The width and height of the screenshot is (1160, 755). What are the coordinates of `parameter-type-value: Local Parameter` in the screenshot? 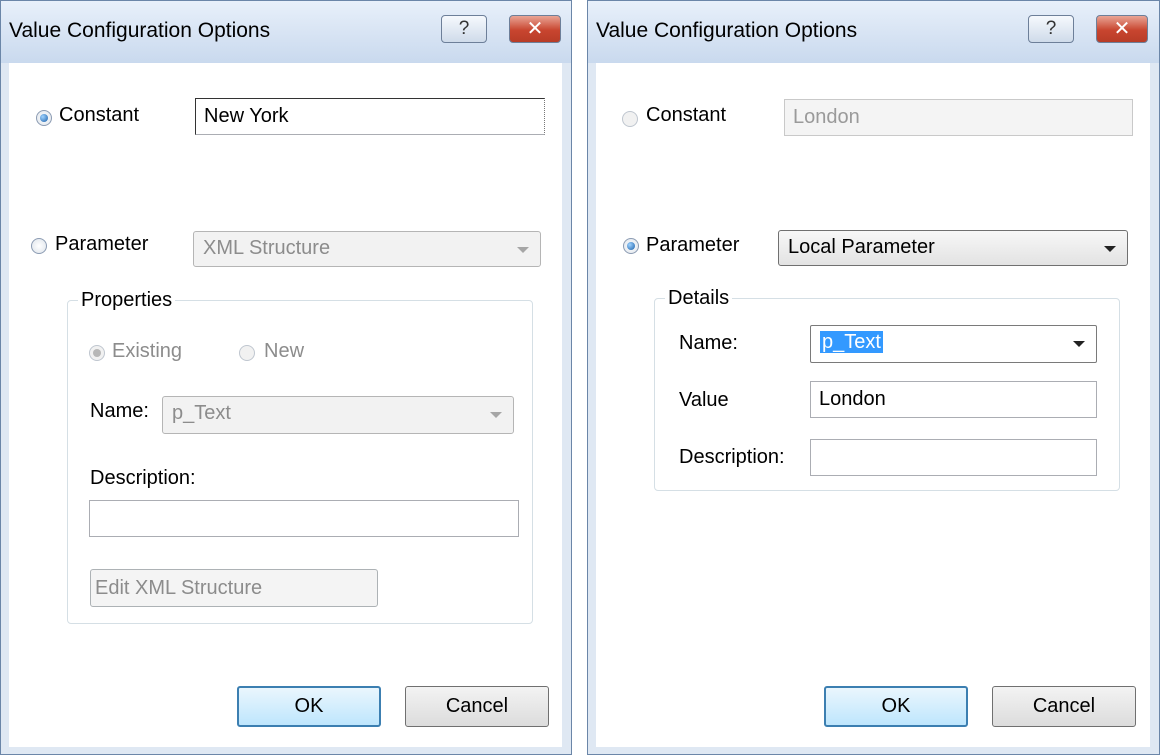 It's located at (861, 247).